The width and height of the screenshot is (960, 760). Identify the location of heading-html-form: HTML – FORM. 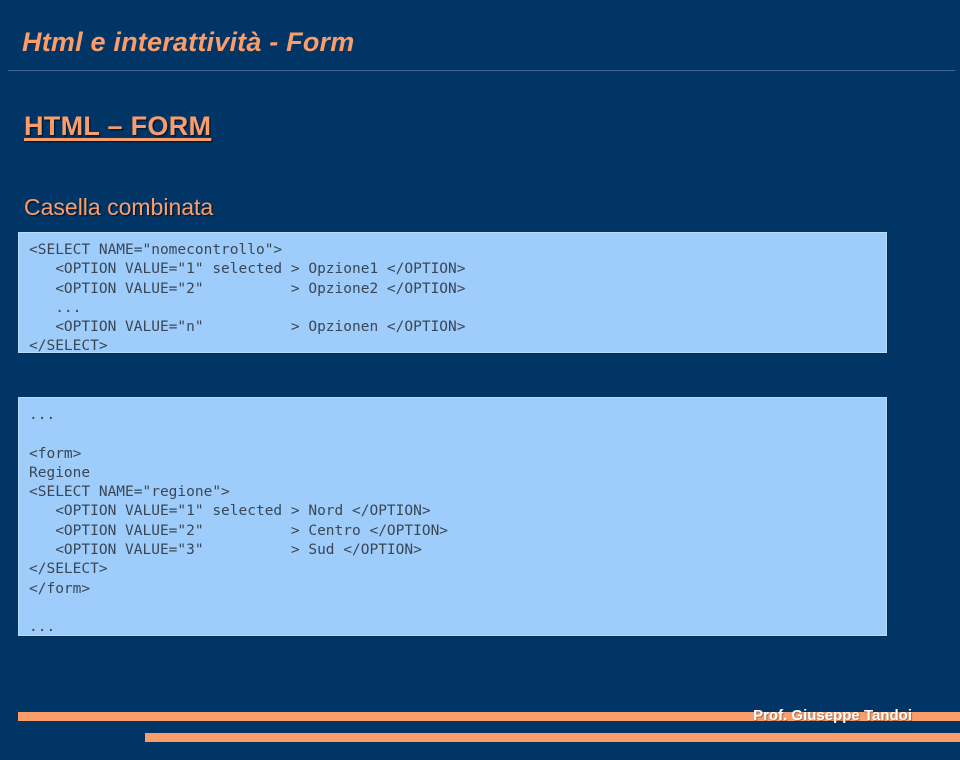
(118, 126).